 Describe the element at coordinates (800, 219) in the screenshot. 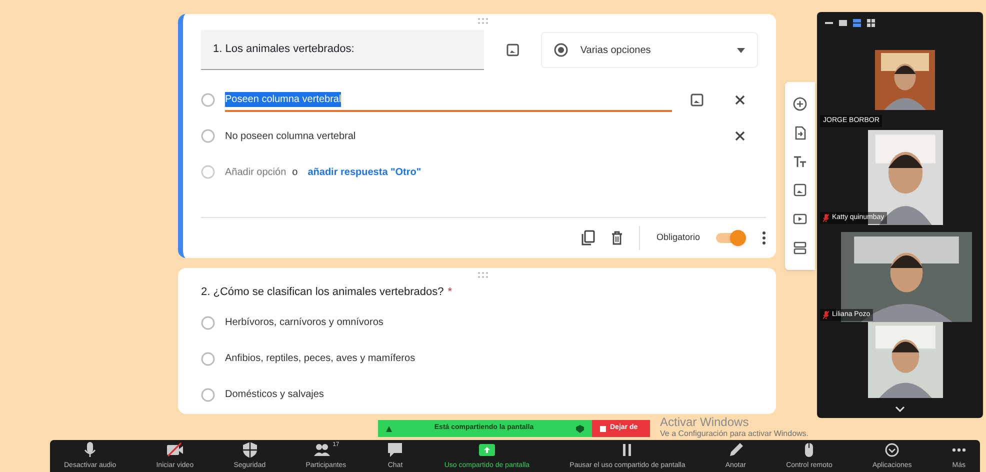

I see `video-icon` at that location.